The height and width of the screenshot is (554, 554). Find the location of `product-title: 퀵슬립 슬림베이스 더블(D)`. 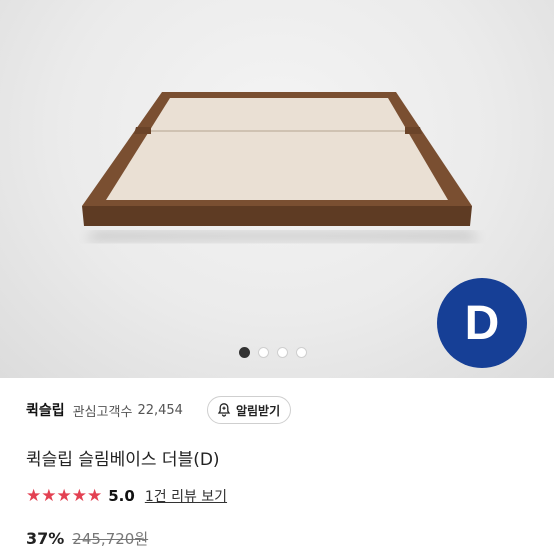

product-title: 퀵슬립 슬림베이스 더블(D) is located at coordinates (123, 460).